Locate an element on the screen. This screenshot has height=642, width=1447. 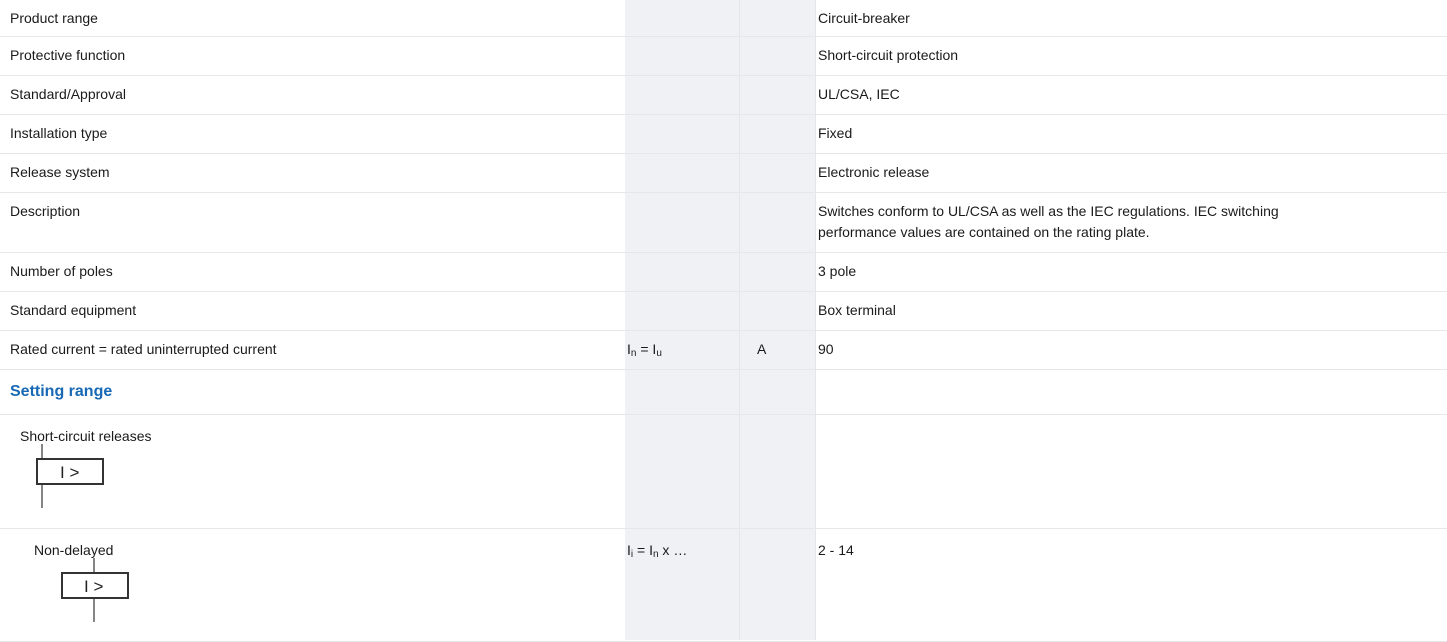
row-label: Release system is located at coordinates (60, 172).